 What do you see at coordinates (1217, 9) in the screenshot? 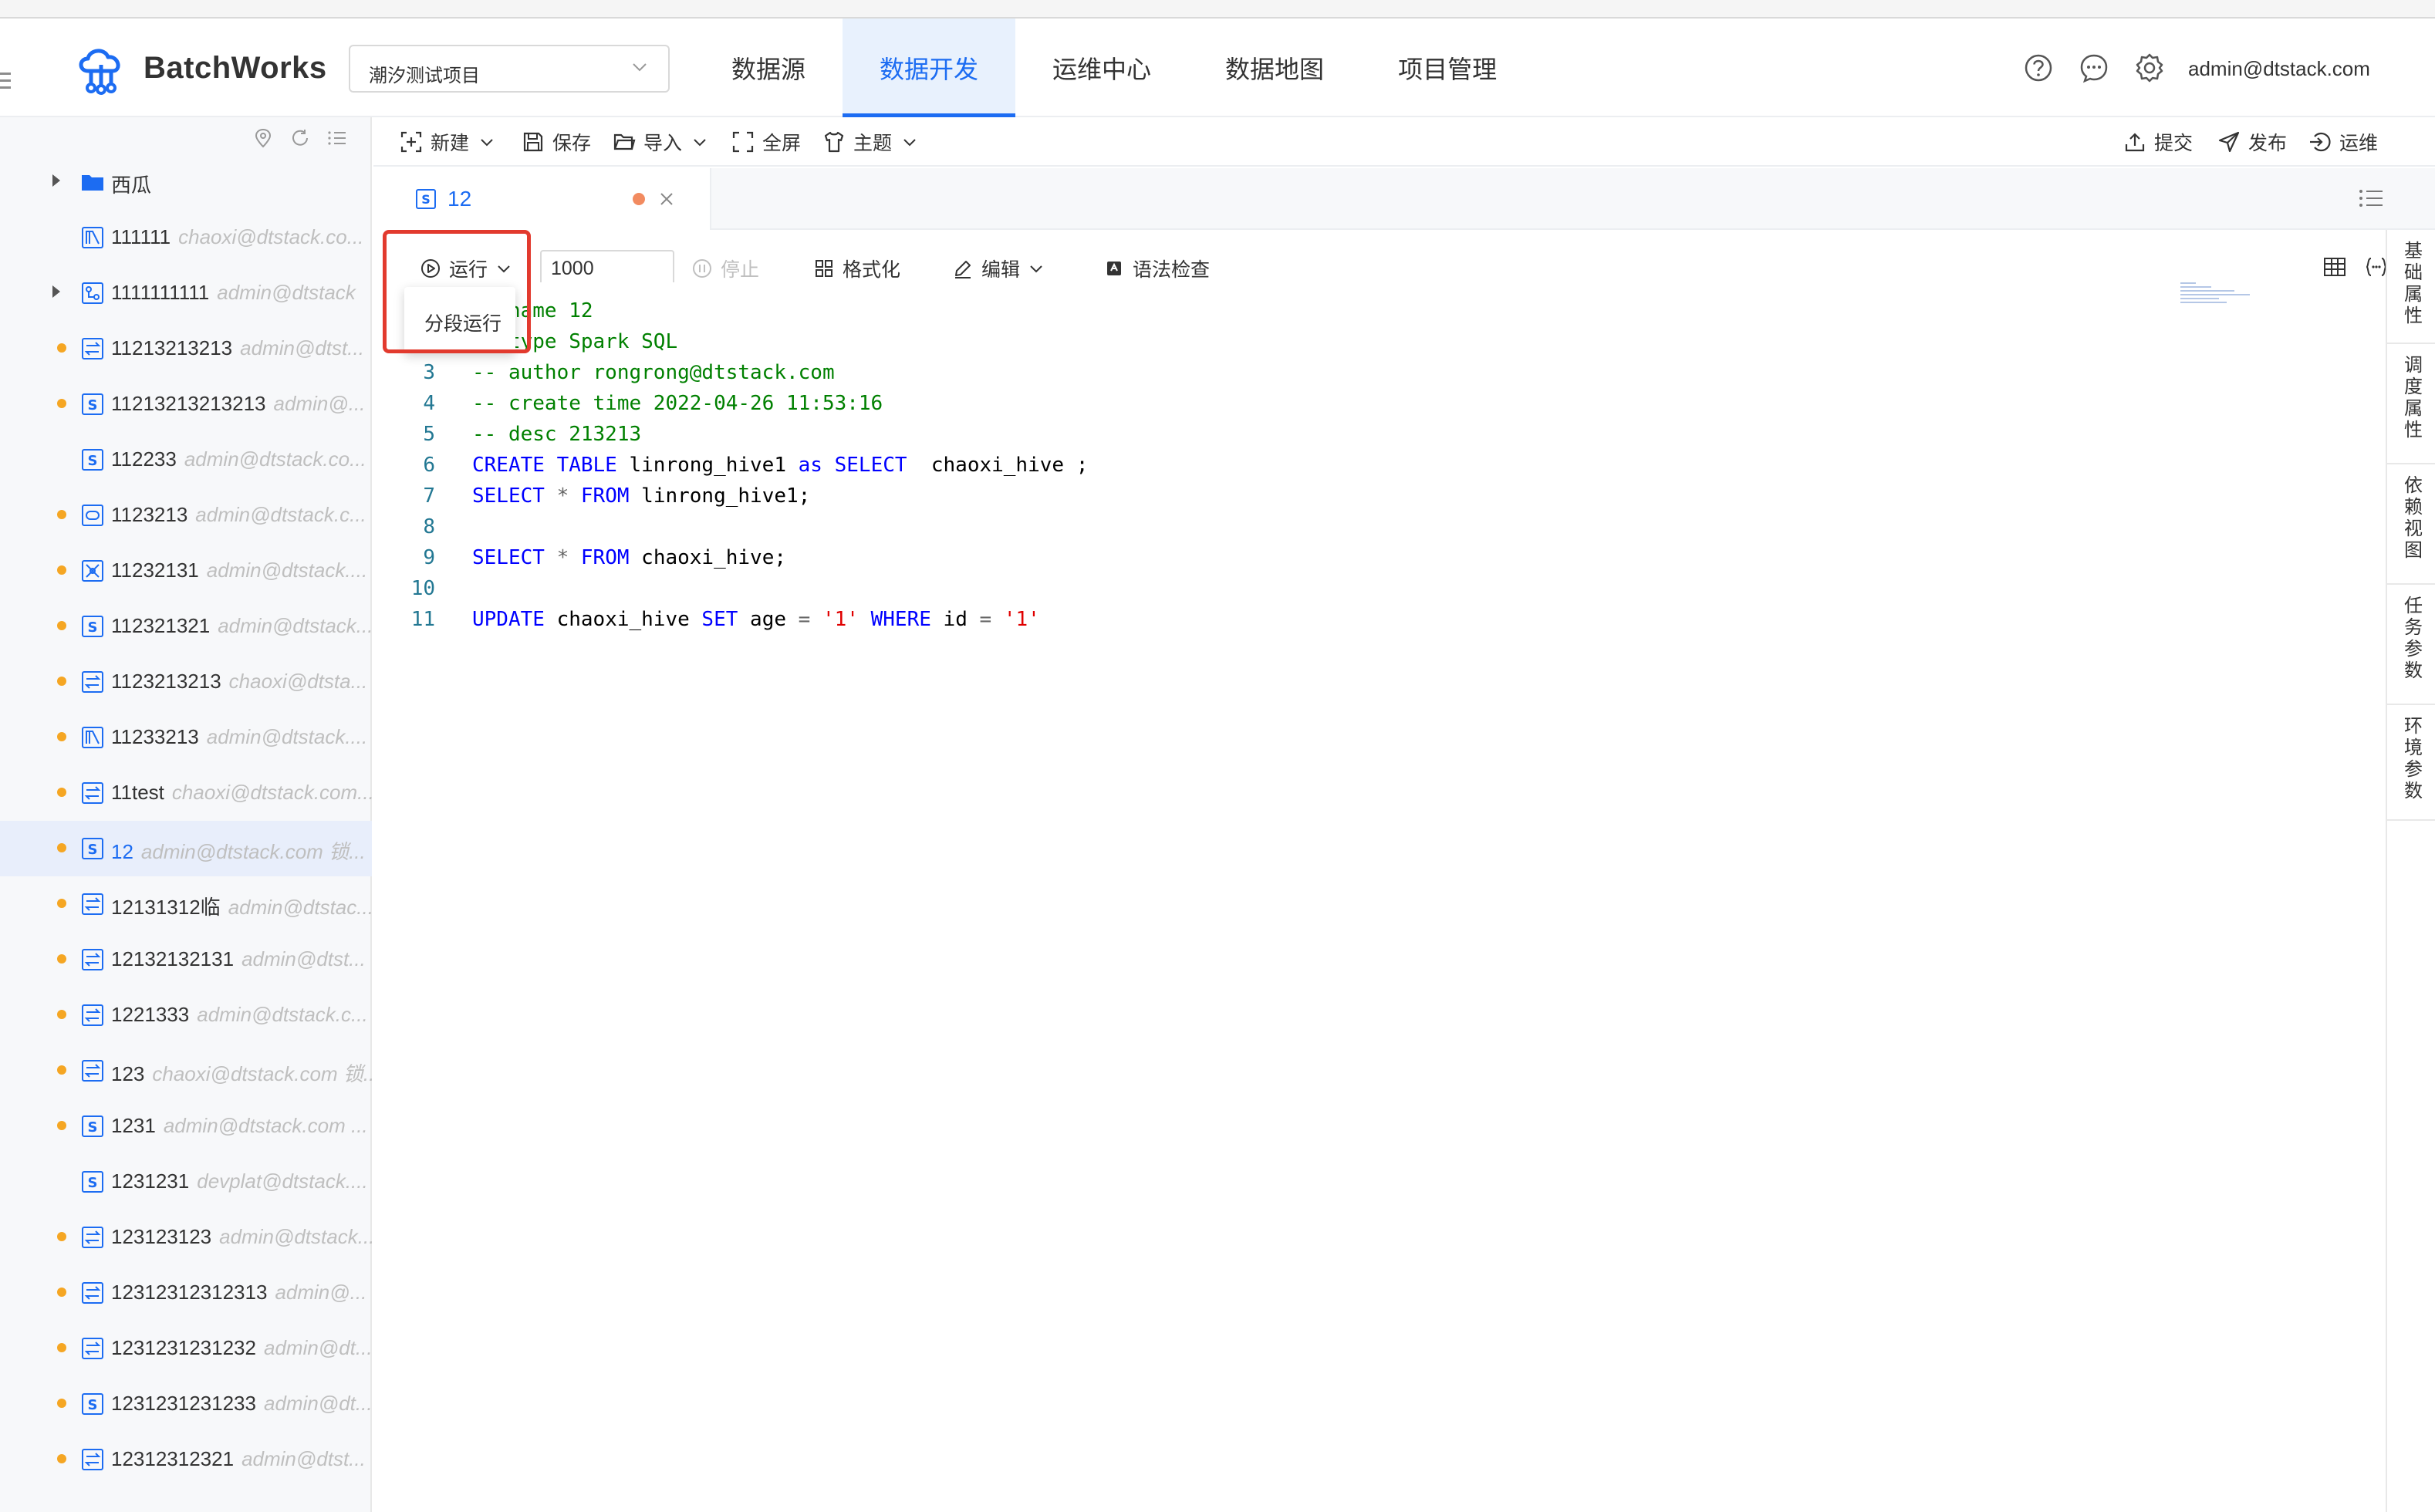
I see `window-top-strip` at bounding box center [1217, 9].